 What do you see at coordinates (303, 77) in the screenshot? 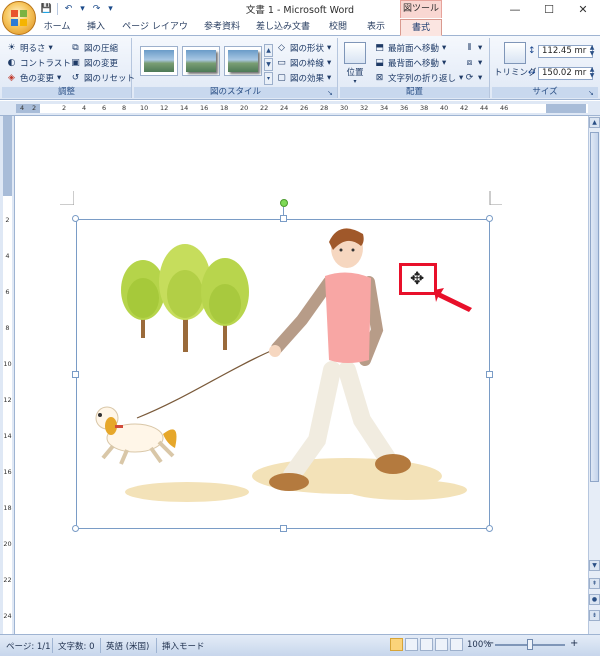
I see `picture-effects-button: ▢ 図の効果 ▾` at bounding box center [303, 77].